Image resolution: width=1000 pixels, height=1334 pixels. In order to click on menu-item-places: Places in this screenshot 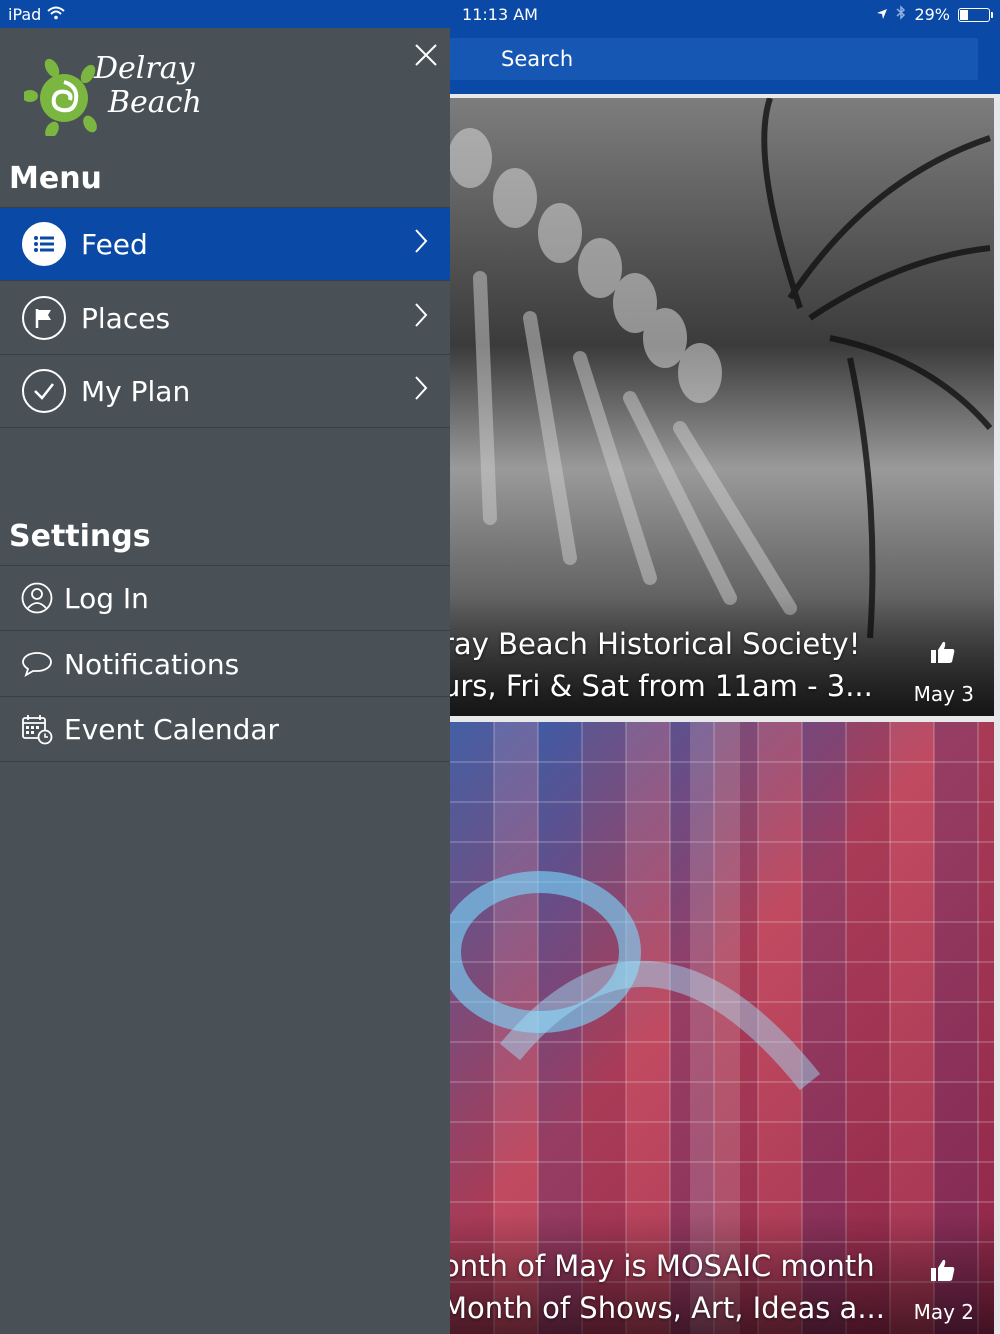, I will do `click(225, 318)`.